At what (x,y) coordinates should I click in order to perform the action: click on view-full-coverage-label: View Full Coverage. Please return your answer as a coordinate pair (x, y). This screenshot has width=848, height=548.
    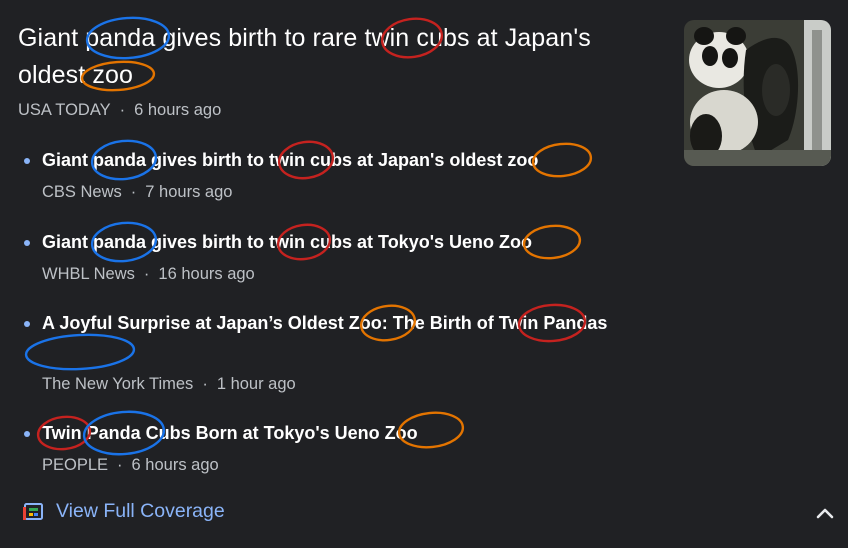
    Looking at the image, I should click on (140, 511).